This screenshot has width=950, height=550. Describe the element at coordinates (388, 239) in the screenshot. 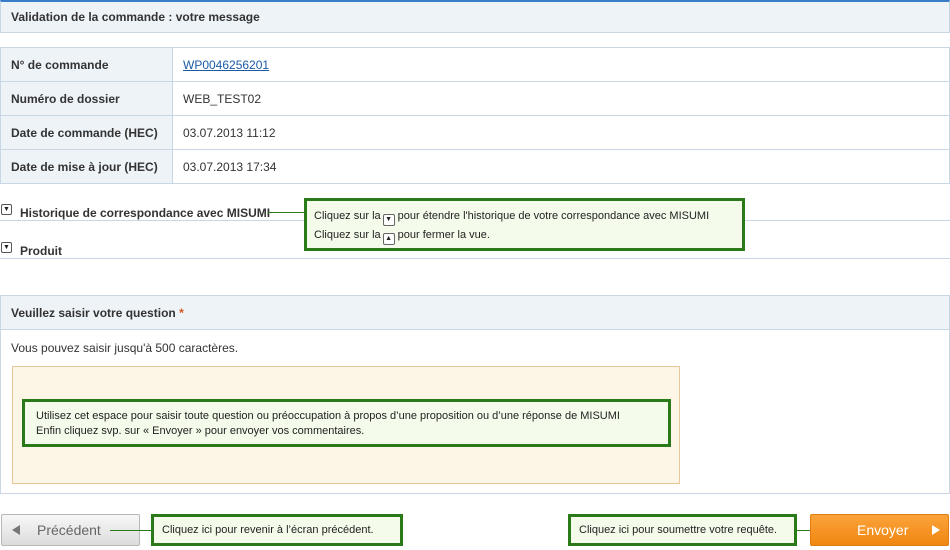

I see `collapse-arrow-icon: ▲` at that location.